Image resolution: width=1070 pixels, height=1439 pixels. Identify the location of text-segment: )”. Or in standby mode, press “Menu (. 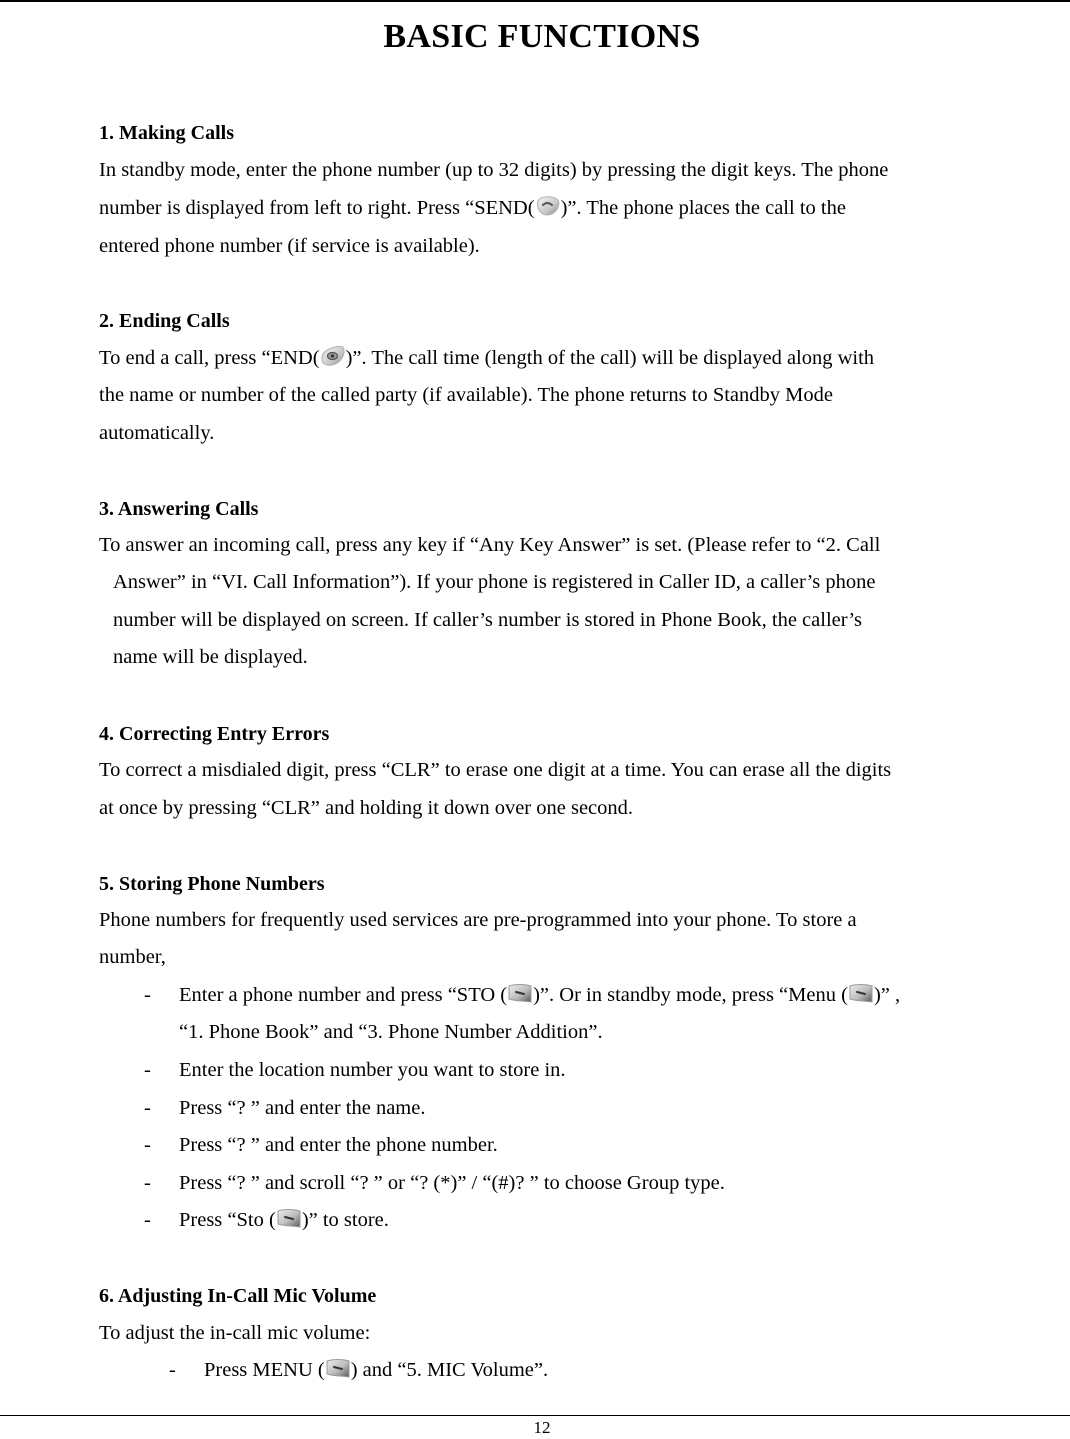
(690, 995).